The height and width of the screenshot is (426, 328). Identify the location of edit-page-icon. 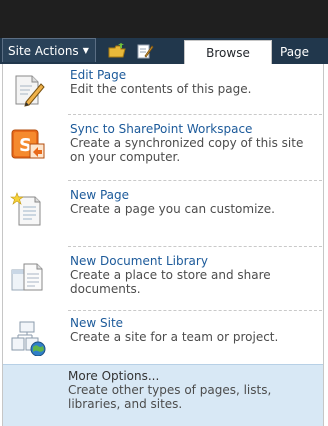
(30, 91).